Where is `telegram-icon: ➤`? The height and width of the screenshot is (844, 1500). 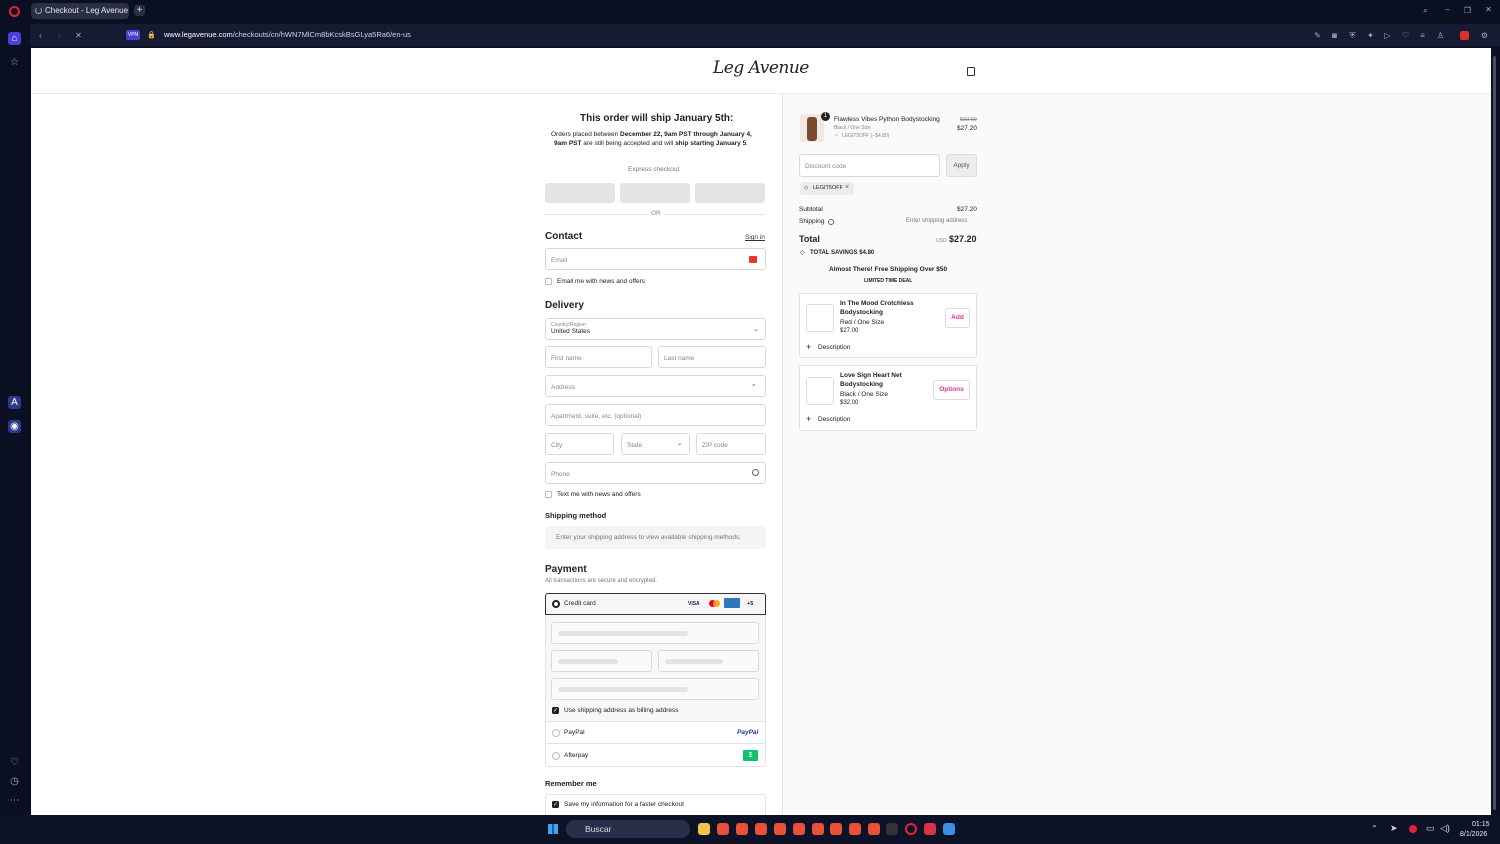 telegram-icon: ➤ is located at coordinates (1394, 828).